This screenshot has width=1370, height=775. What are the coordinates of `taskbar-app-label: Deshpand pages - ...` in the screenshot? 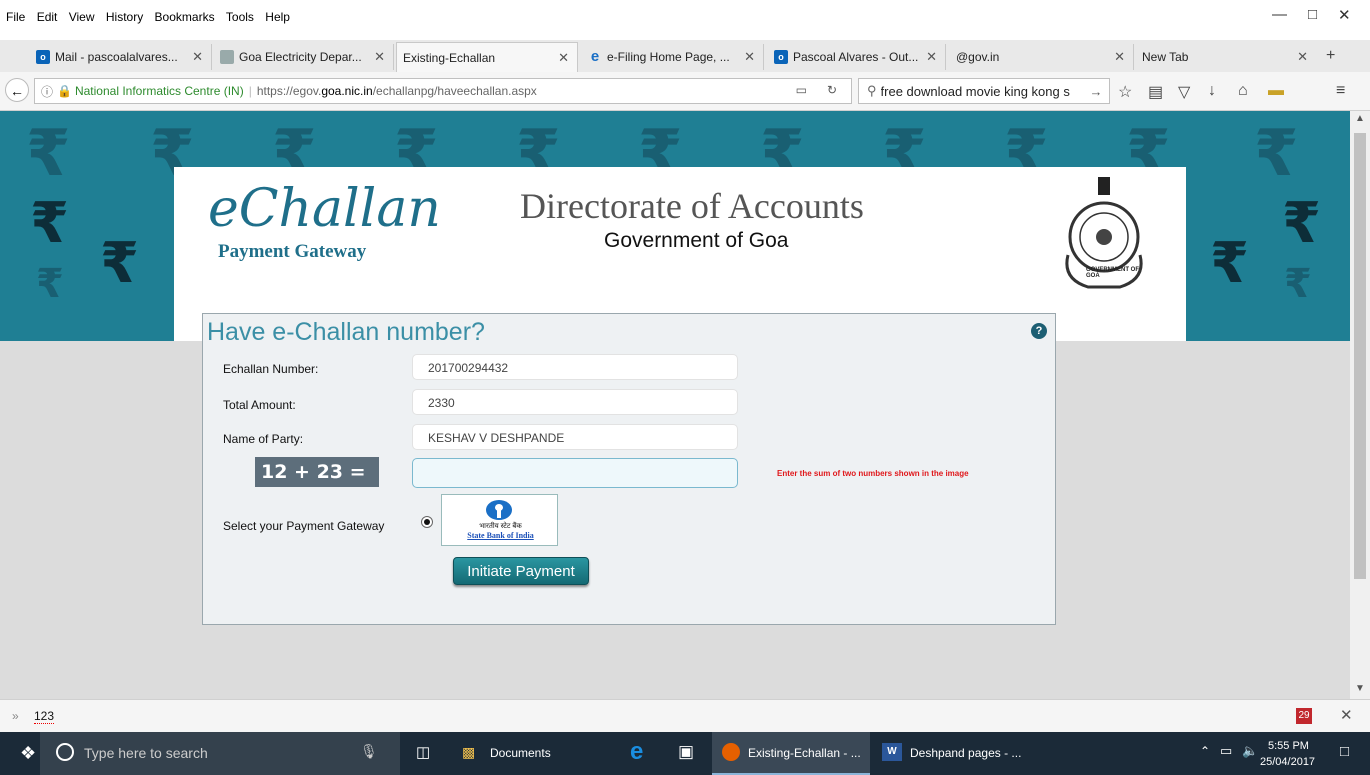 It's located at (966, 753).